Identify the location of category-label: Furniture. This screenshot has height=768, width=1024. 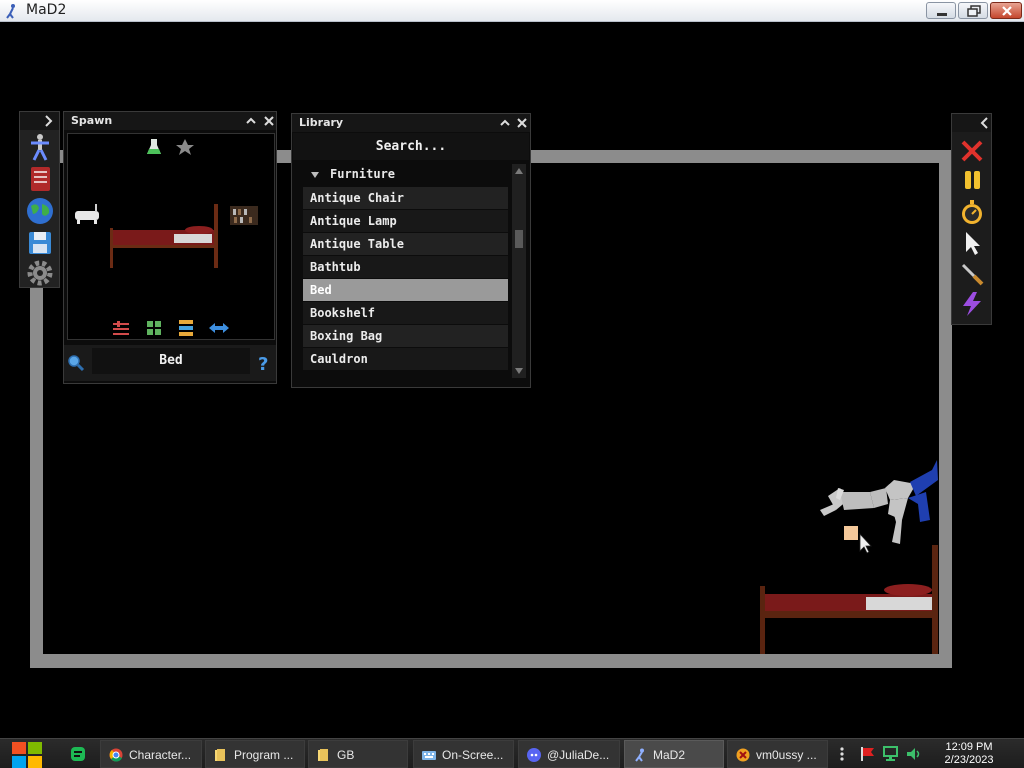
(363, 174).